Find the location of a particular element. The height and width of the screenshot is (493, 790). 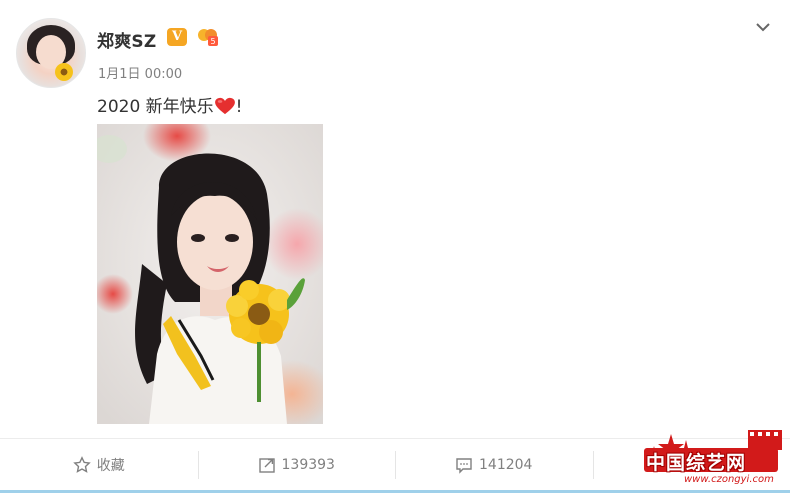

post-text-content: 2020 新年快乐 is located at coordinates (155, 107).